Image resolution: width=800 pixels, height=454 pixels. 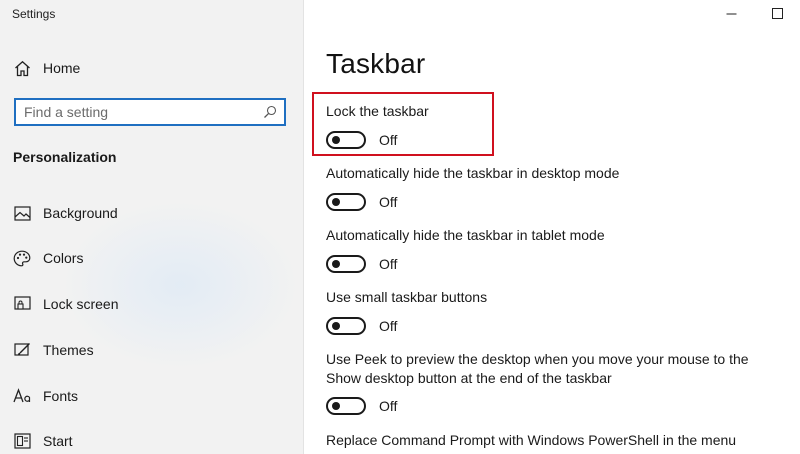 What do you see at coordinates (151, 304) in the screenshot?
I see `sidebar-item-lock-screen: Lock screen` at bounding box center [151, 304].